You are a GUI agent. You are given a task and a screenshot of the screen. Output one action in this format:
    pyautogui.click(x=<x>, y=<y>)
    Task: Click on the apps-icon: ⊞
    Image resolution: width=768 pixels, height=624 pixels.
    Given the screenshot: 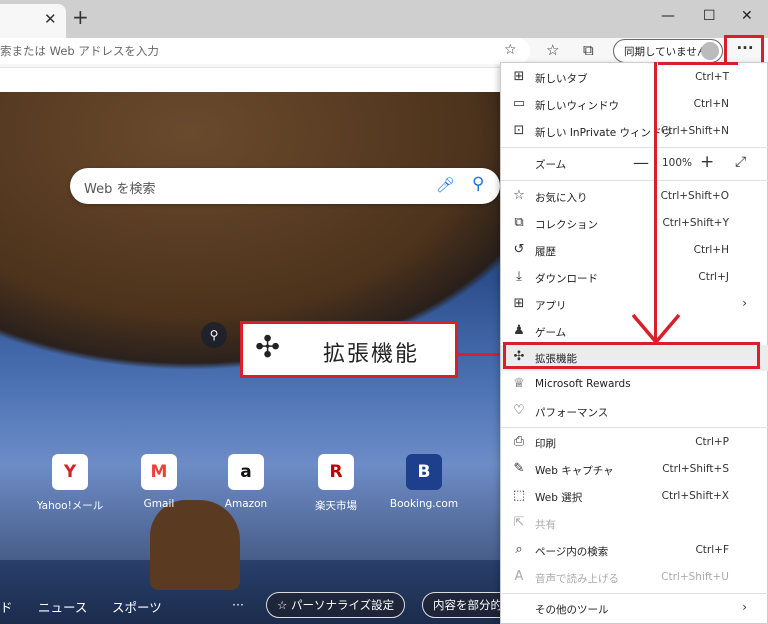 What is the action you would take?
    pyautogui.click(x=519, y=303)
    